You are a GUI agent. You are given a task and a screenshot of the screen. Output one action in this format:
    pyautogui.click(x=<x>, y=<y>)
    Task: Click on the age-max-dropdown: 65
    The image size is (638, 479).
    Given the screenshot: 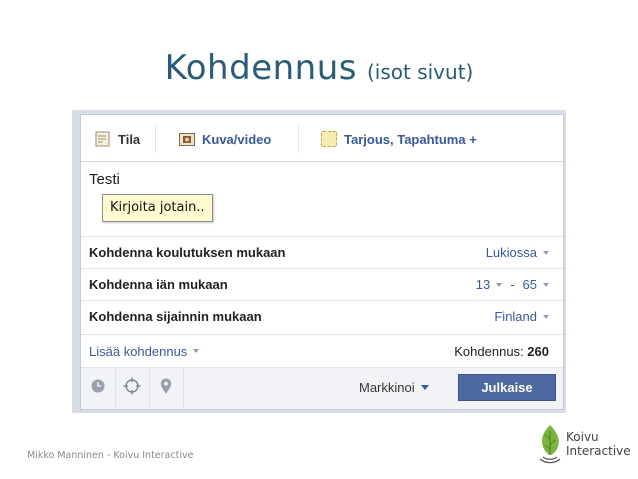 What is the action you would take?
    pyautogui.click(x=536, y=284)
    